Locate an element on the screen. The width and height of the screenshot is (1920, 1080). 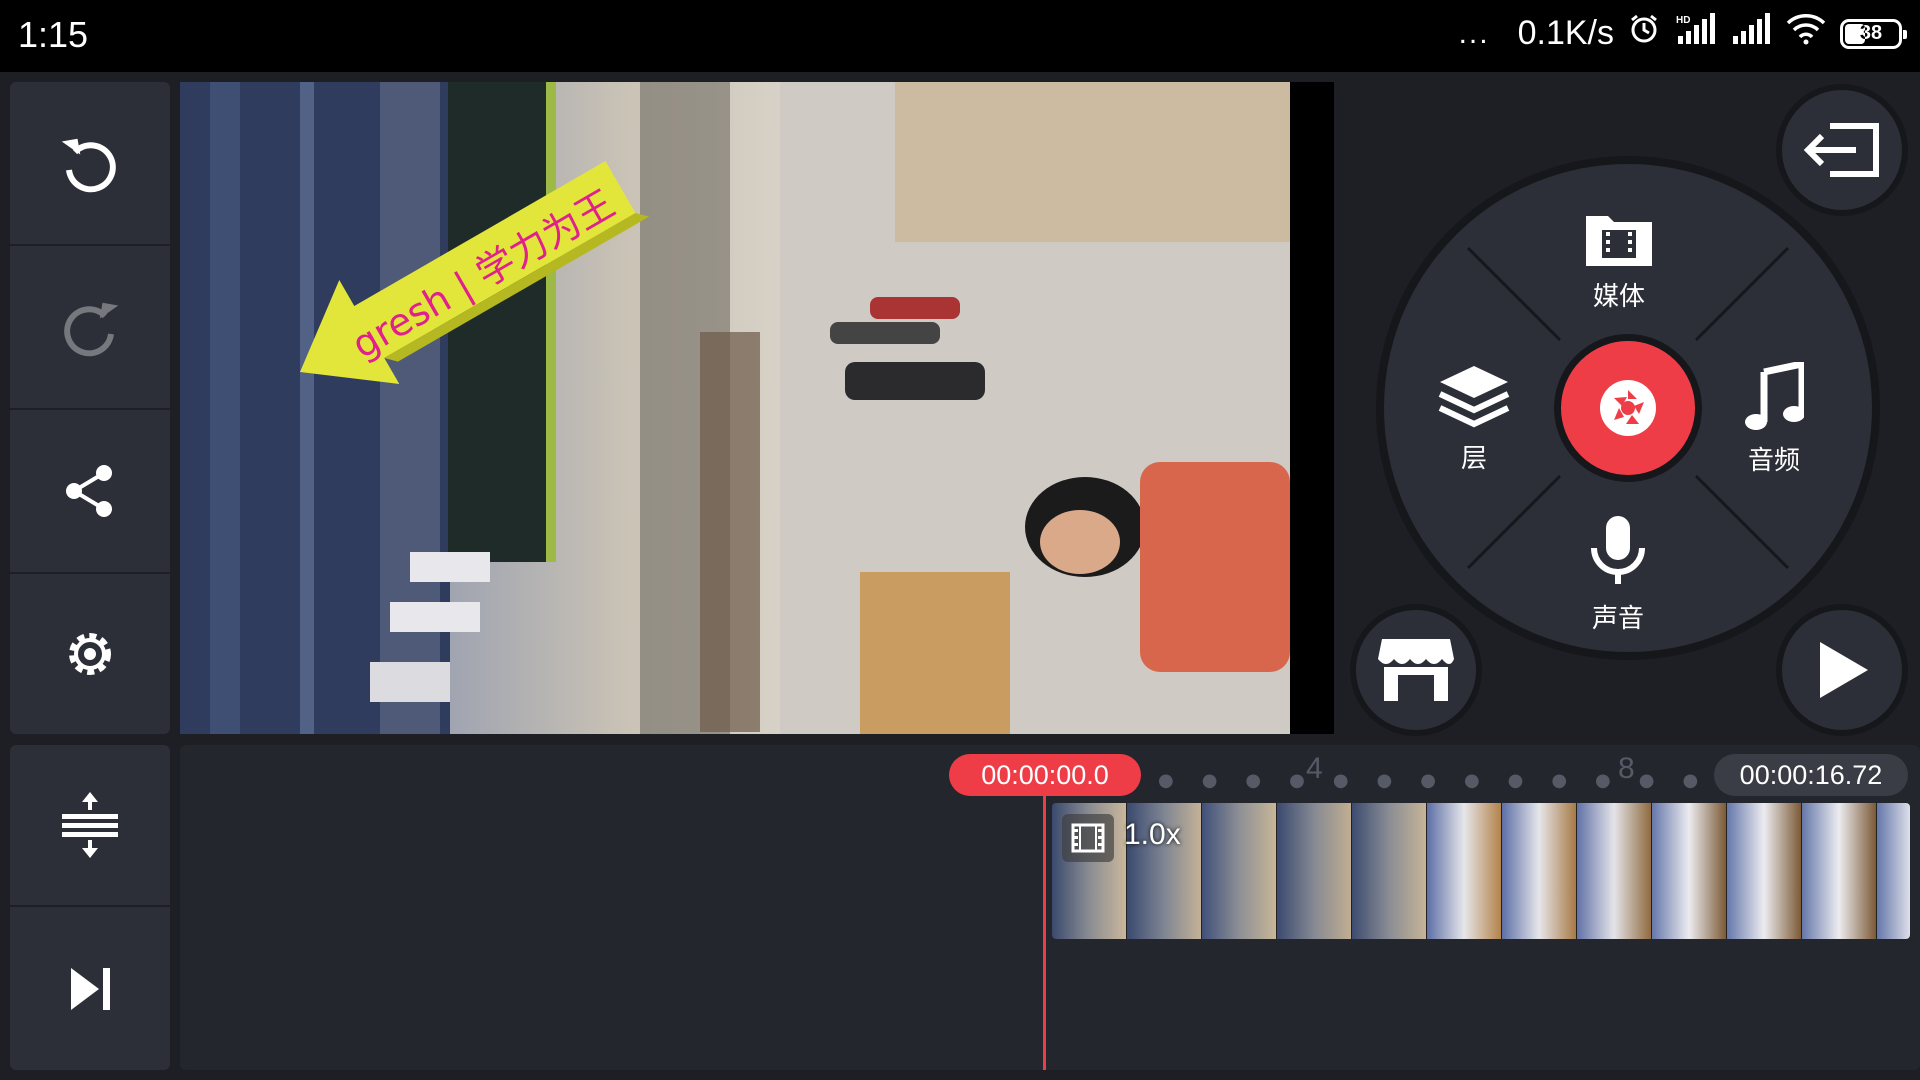
share-button is located at coordinates (90, 491).